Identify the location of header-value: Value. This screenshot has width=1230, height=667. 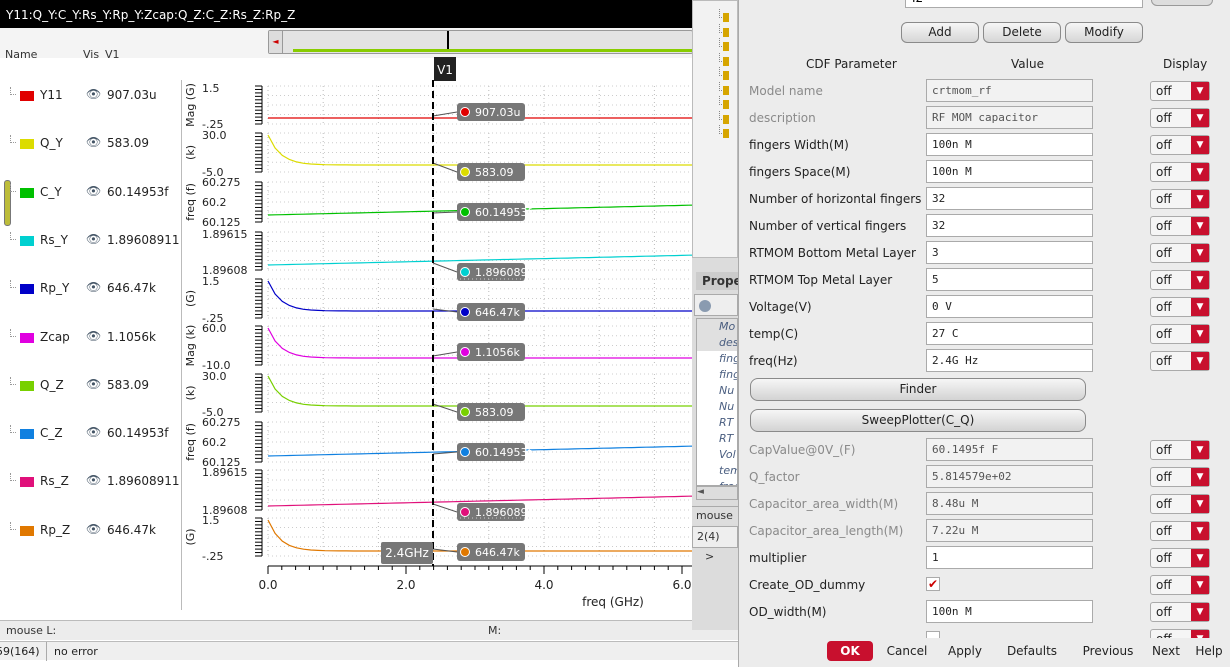
(1027, 64).